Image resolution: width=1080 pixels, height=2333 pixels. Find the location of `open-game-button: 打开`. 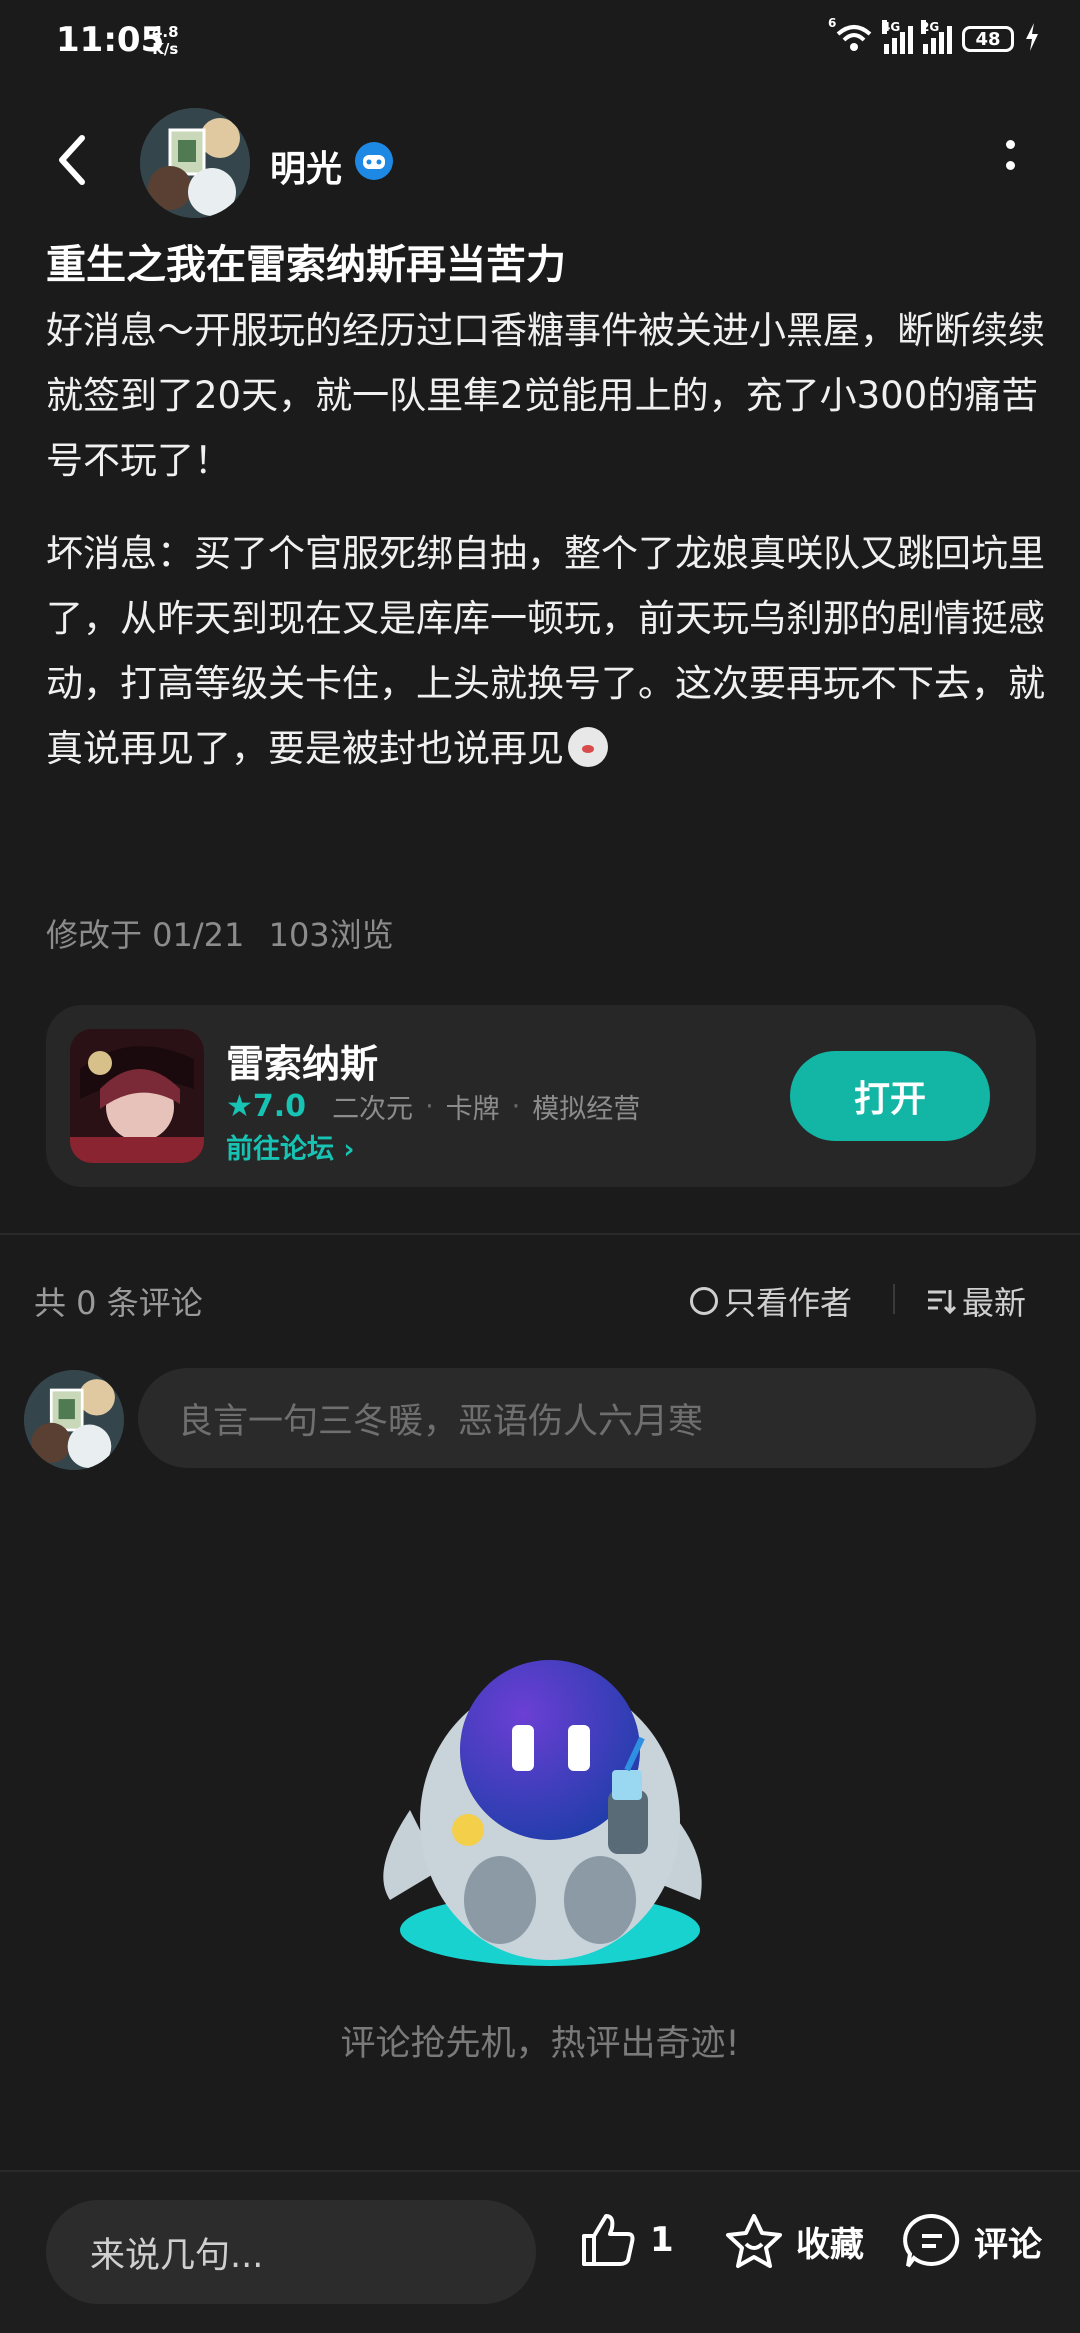

open-game-button: 打开 is located at coordinates (890, 1096).